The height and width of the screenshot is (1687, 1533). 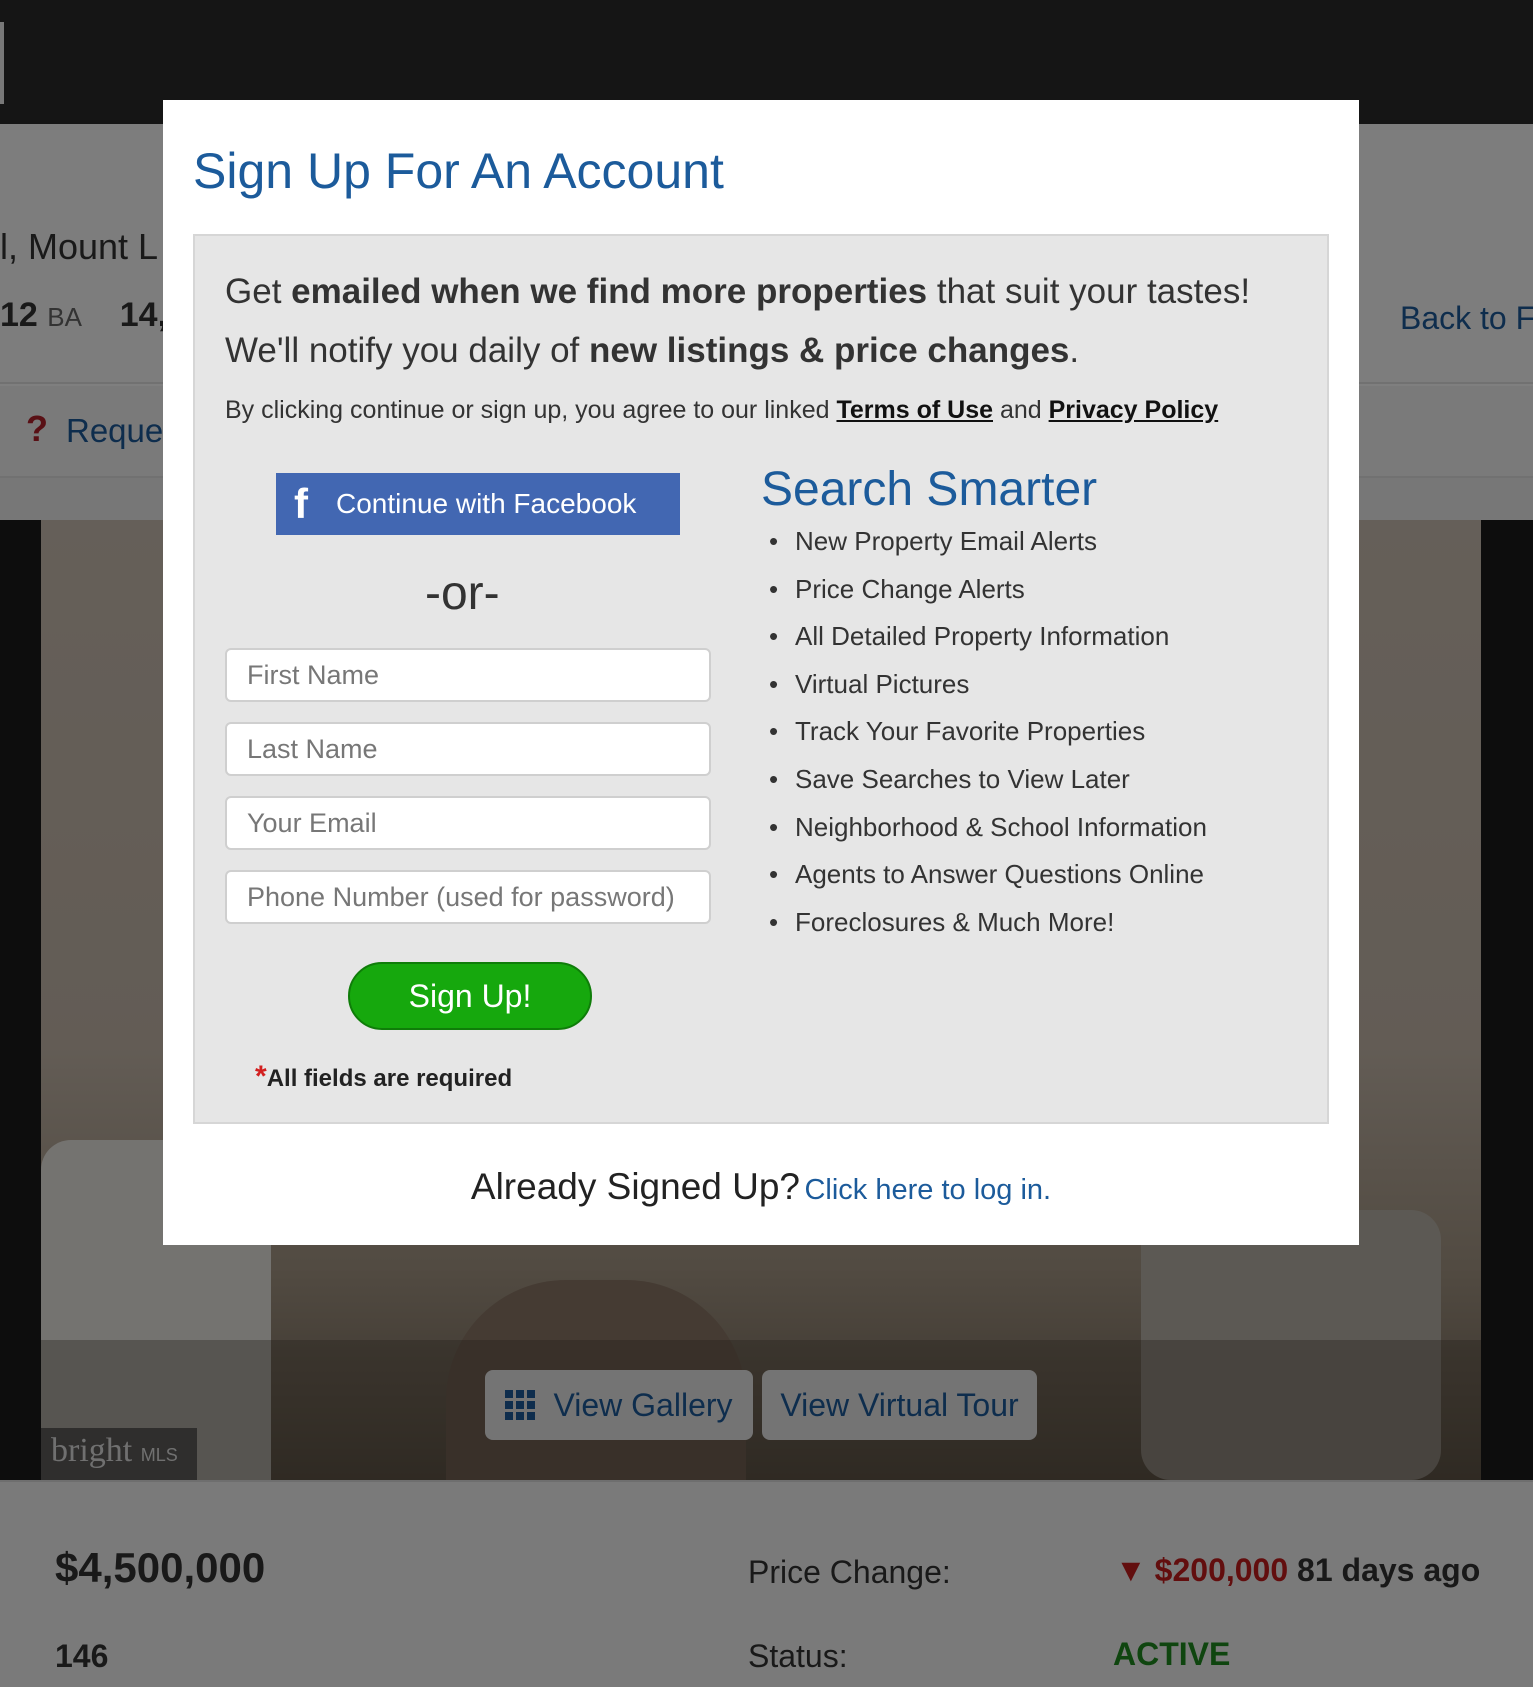 What do you see at coordinates (468, 675) in the screenshot?
I see `first-name-input` at bounding box center [468, 675].